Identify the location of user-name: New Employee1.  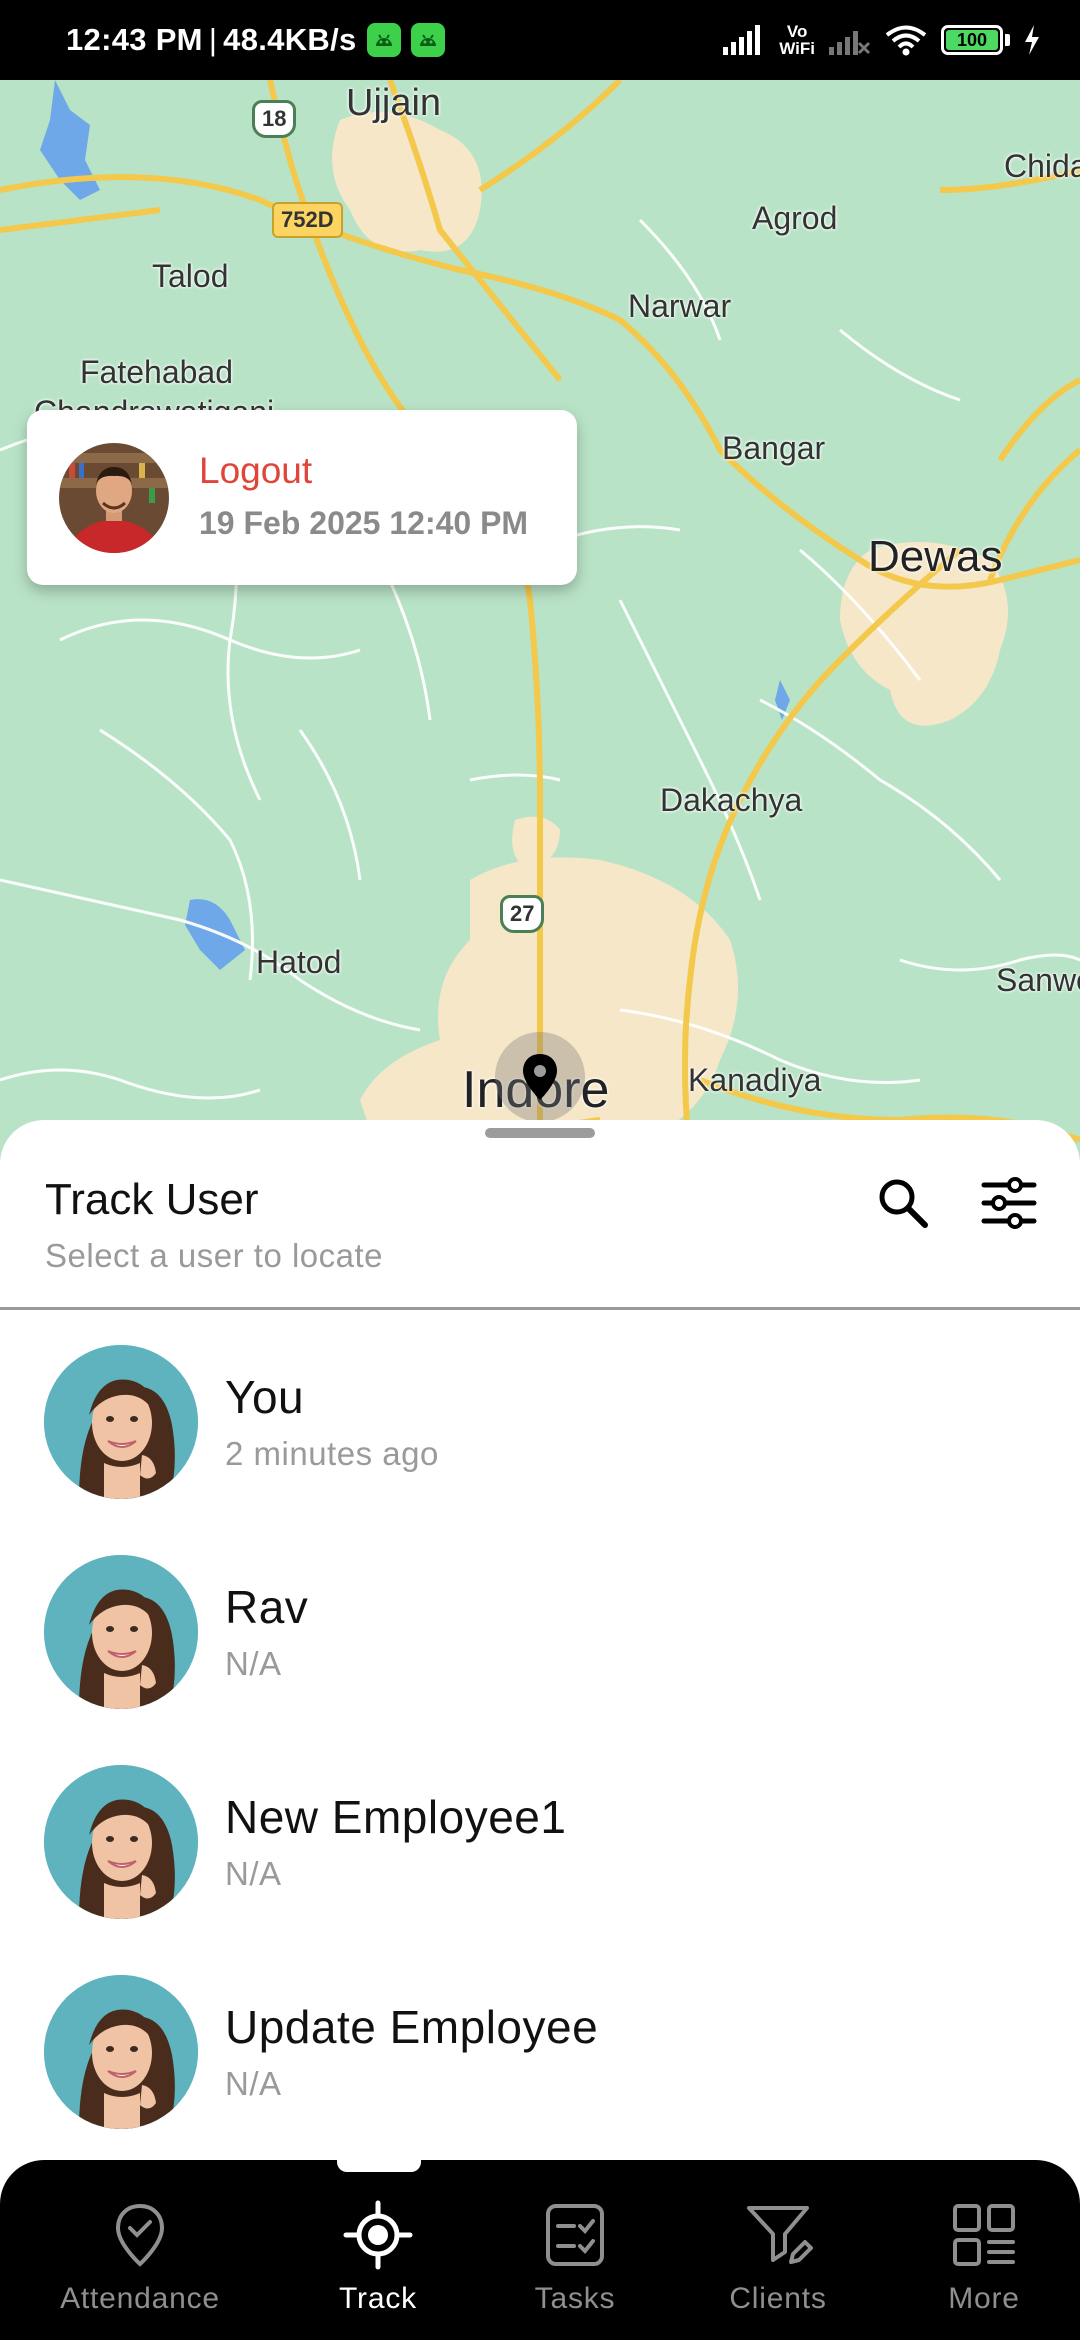
(396, 1817).